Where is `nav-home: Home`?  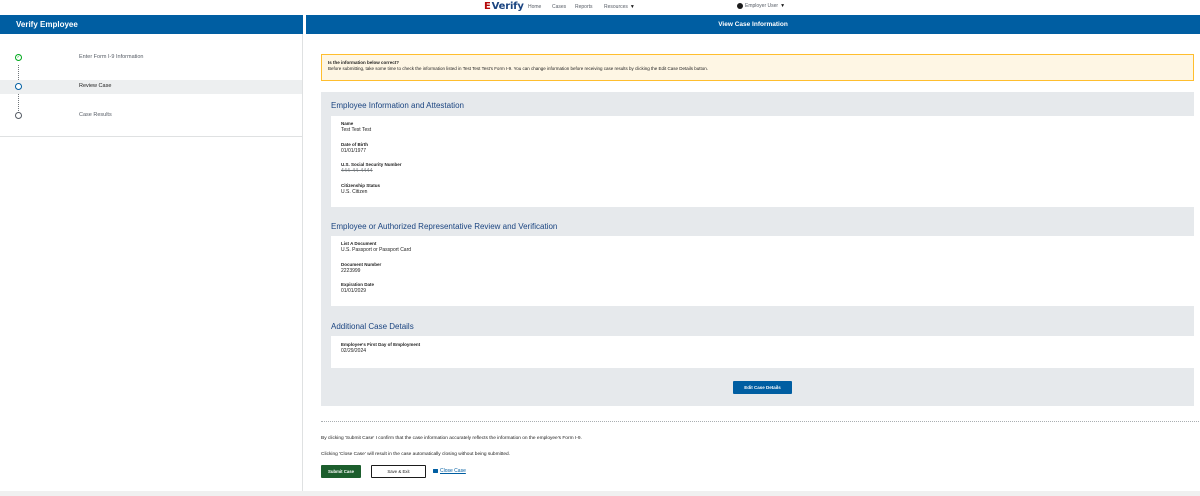 nav-home: Home is located at coordinates (534, 7).